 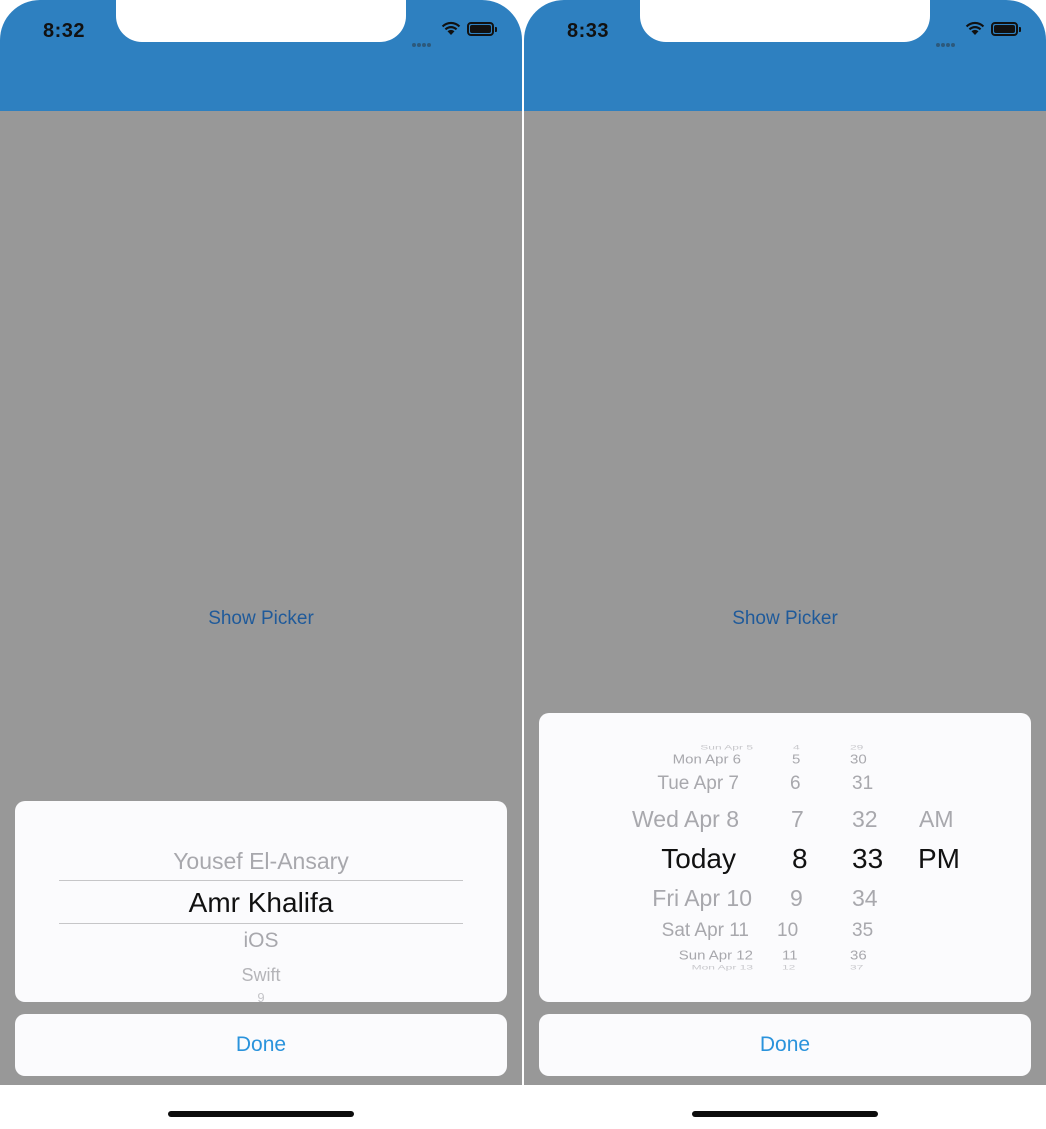 I want to click on picker-item: Swift, so click(x=261, y=975).